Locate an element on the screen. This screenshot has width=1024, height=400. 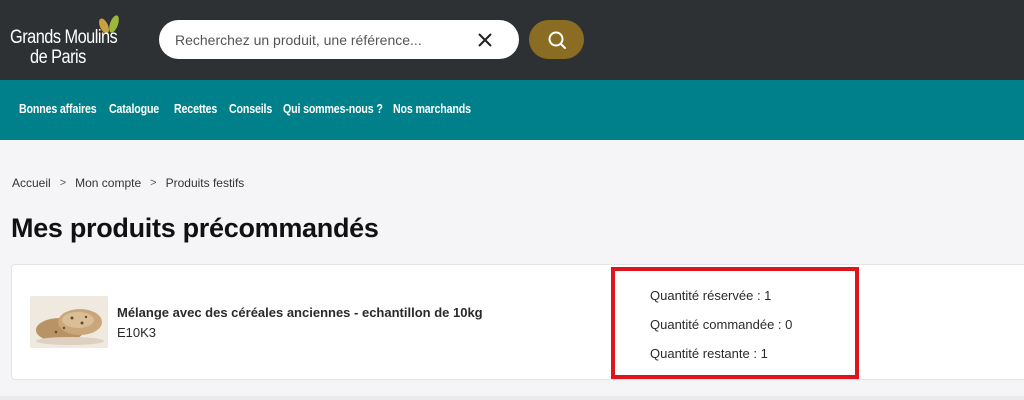
search-box is located at coordinates (339, 39).